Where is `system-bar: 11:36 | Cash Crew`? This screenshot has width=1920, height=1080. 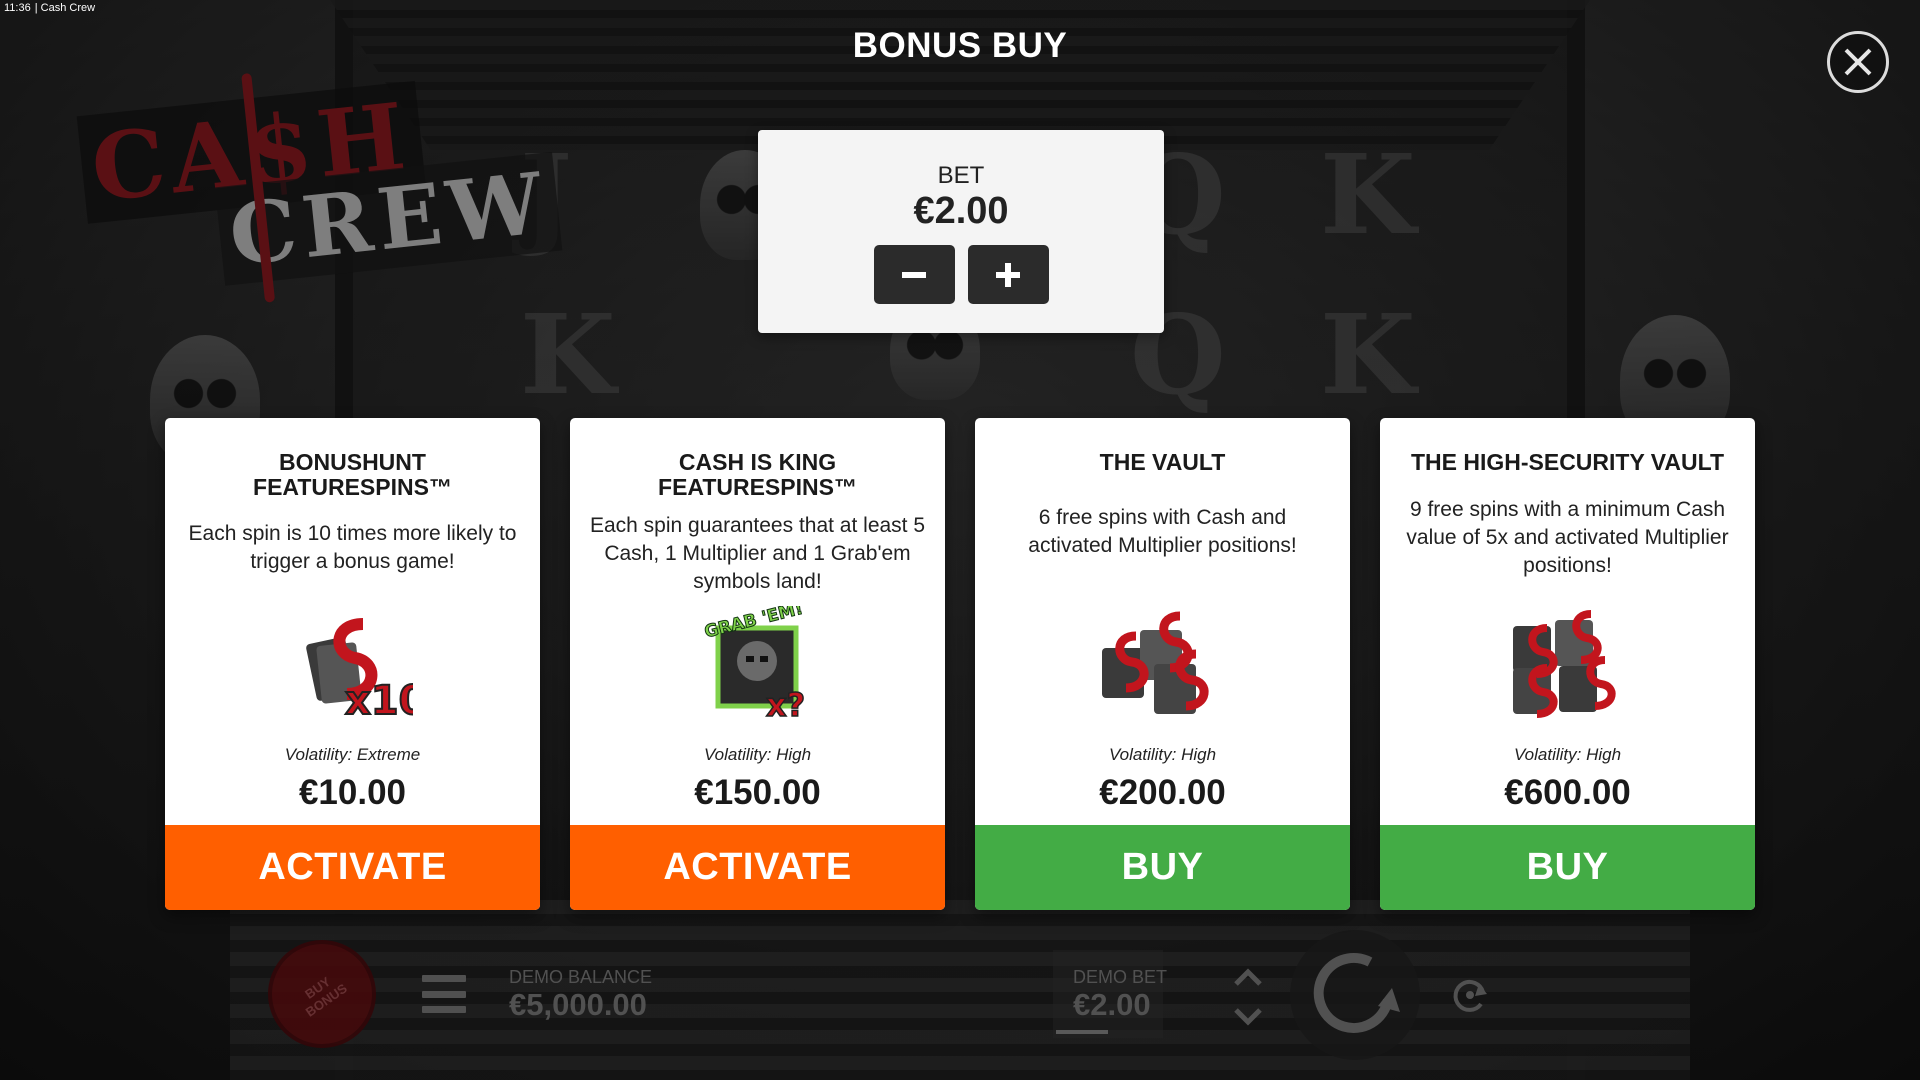 system-bar: 11:36 | Cash Crew is located at coordinates (50, 8).